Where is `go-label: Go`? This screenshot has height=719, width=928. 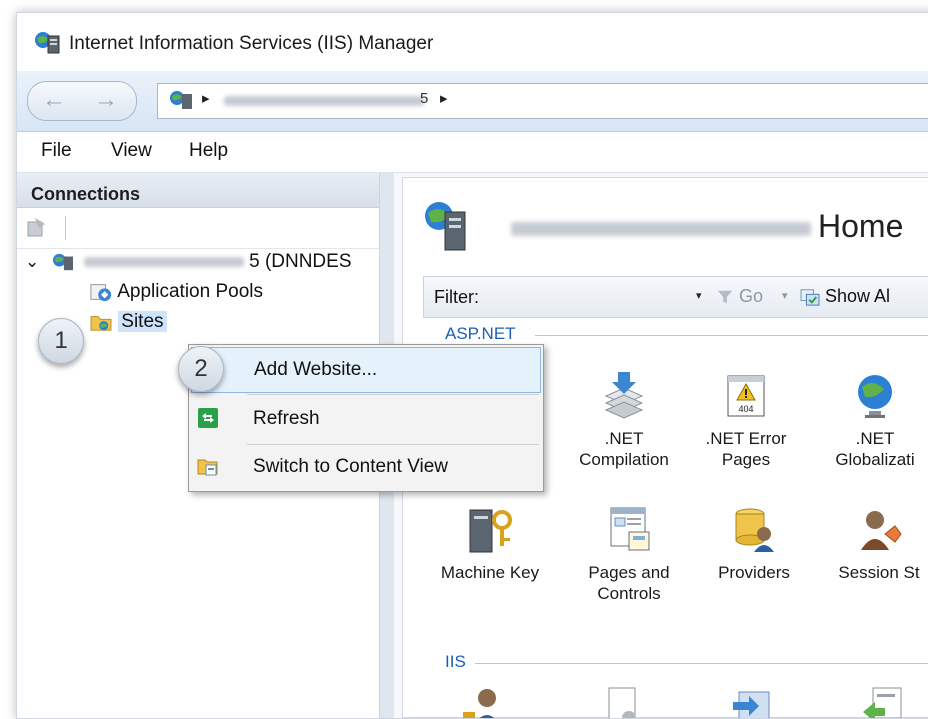
go-label: Go is located at coordinates (751, 296).